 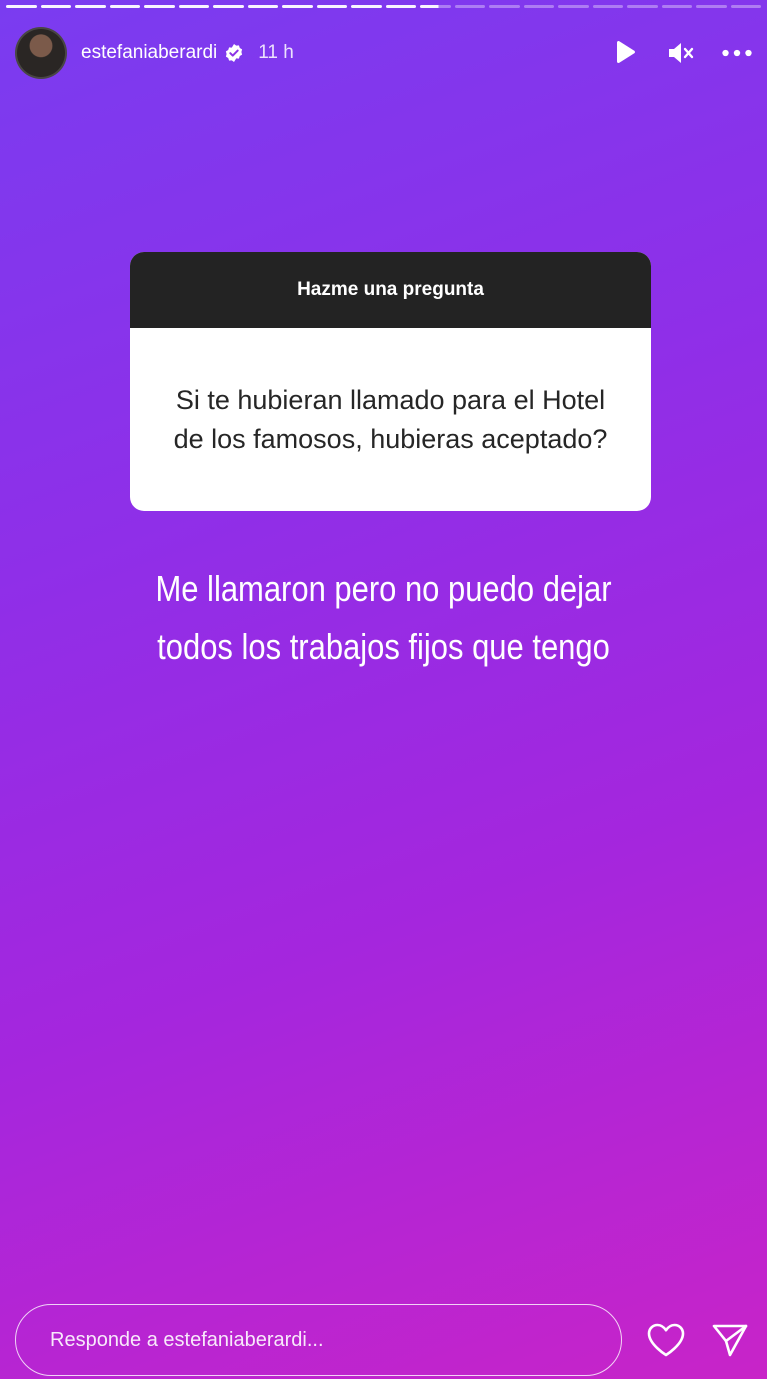 I want to click on answer-line-1: Me llamaron pero no puedo dejar, so click(x=383, y=588).